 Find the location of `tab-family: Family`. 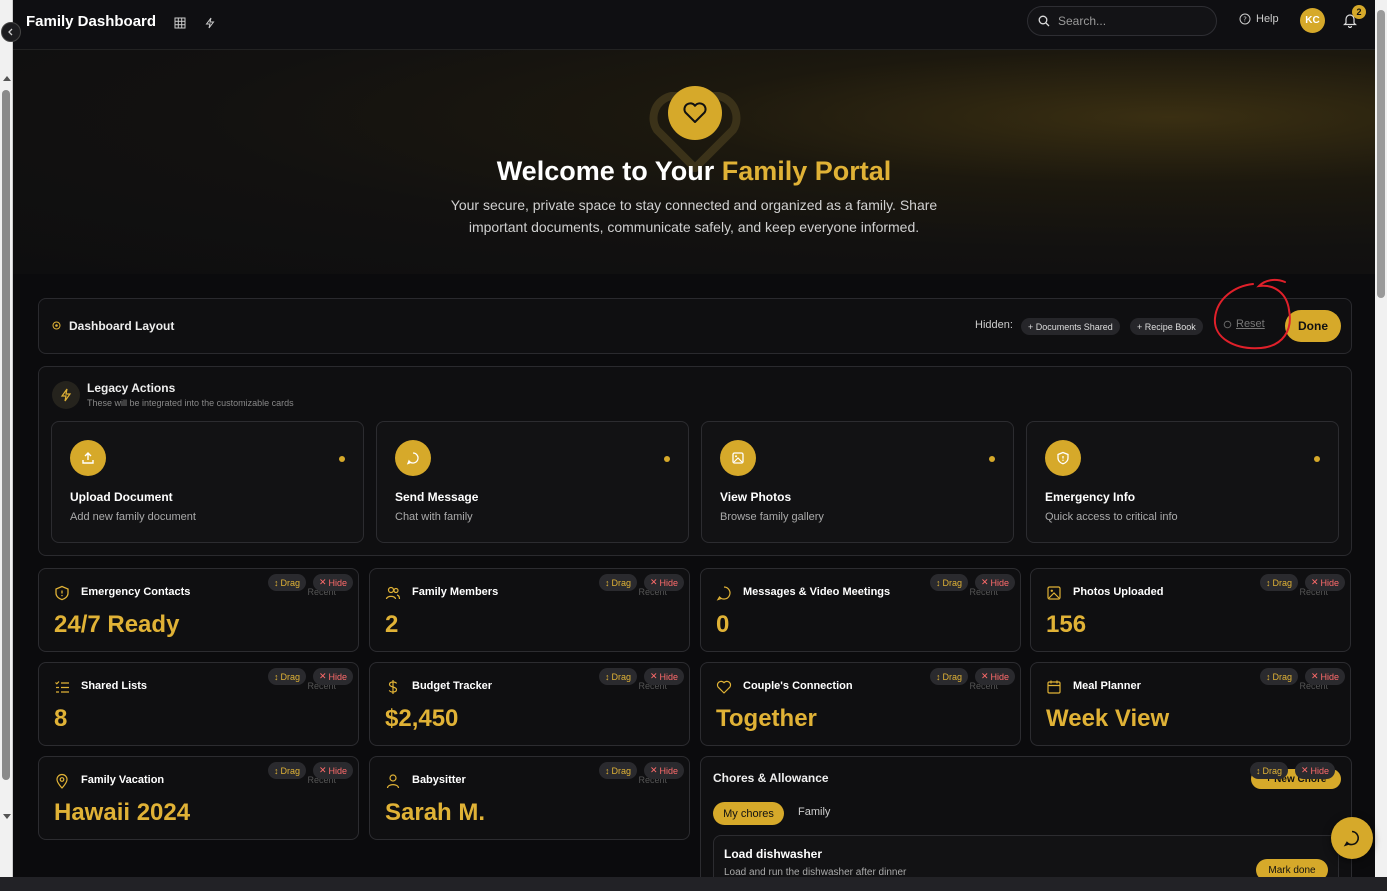

tab-family: Family is located at coordinates (814, 812).